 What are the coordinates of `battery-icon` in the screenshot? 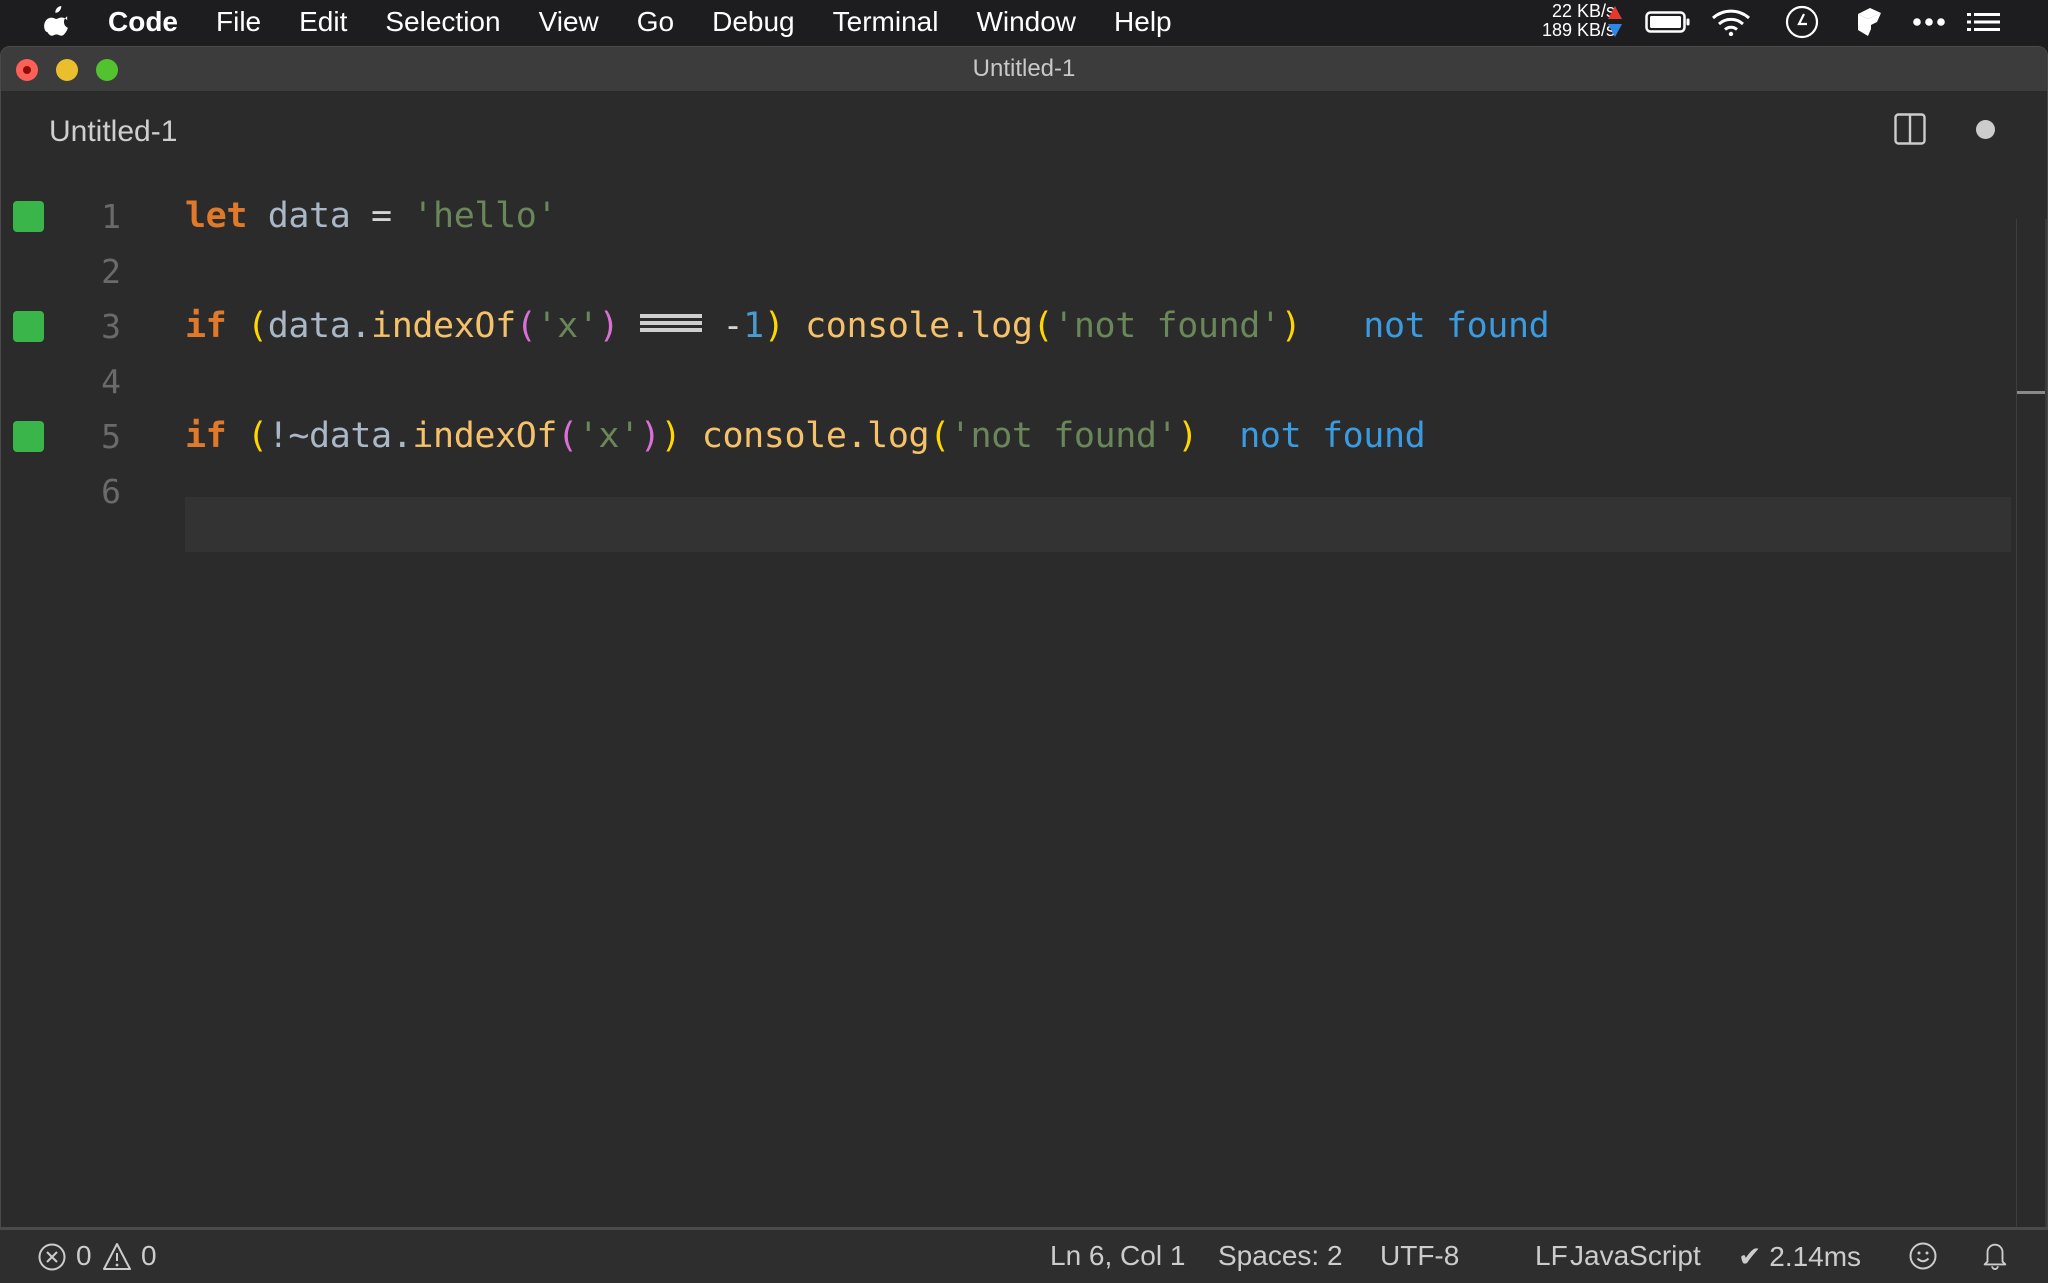 It's located at (1668, 22).